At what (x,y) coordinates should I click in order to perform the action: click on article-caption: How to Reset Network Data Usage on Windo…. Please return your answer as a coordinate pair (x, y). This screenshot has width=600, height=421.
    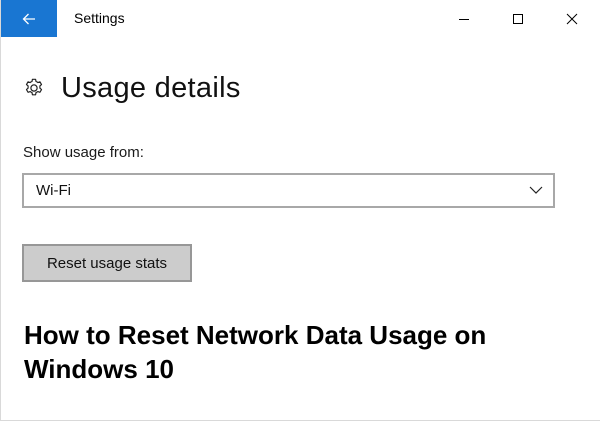
    Looking at the image, I should click on (255, 352).